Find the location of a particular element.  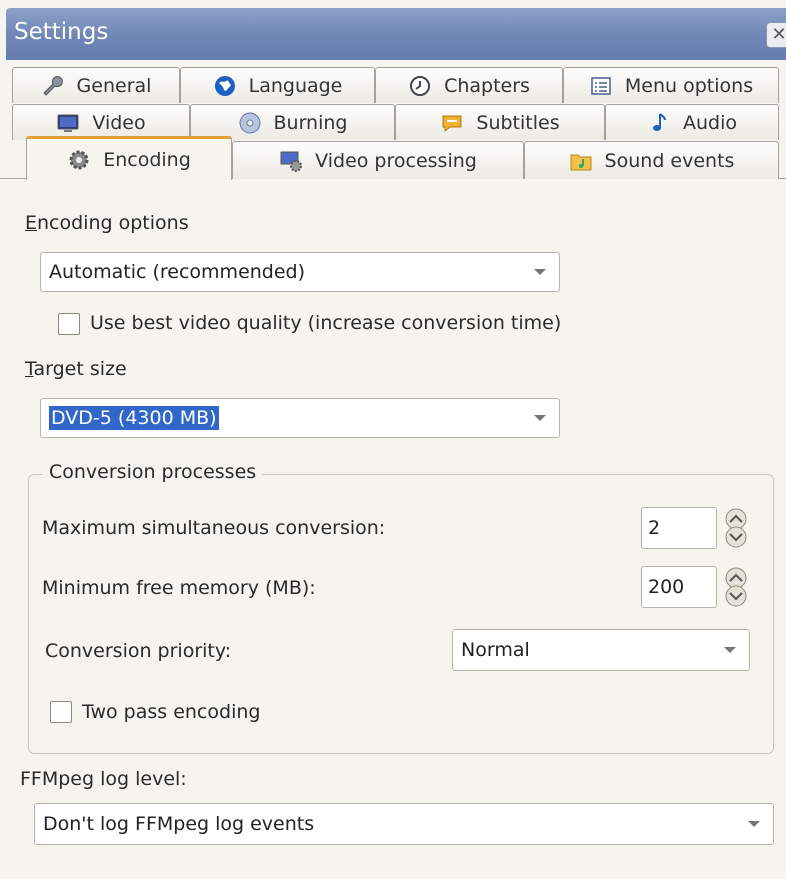

encoding-options-select: Automatic (recommended) is located at coordinates (300, 272).